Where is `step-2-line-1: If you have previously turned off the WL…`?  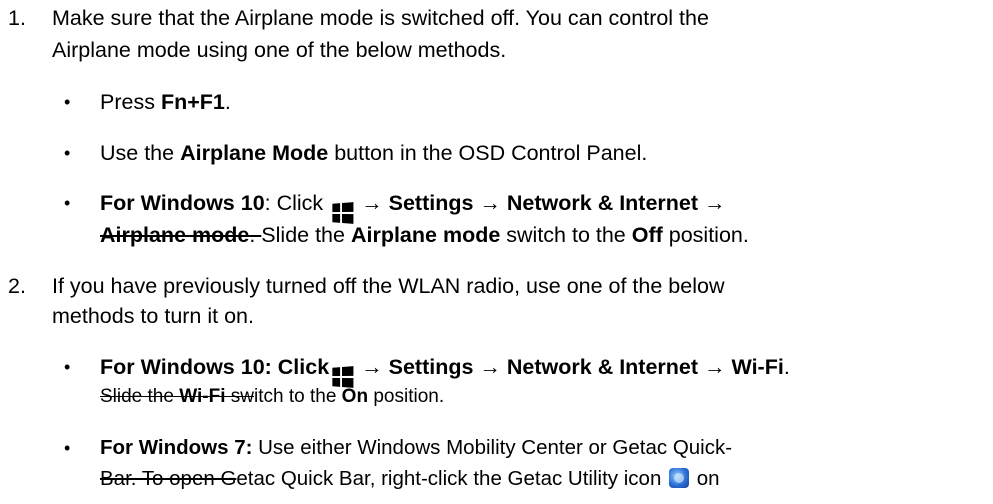
step-2-line-1: If you have previously turned off the WL… is located at coordinates (388, 286).